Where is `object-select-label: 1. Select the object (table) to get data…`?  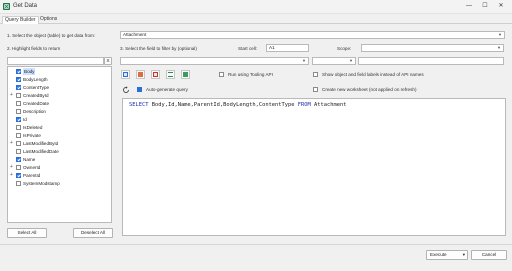
object-select-label: 1. Select the object (table) to get data… is located at coordinates (51, 35).